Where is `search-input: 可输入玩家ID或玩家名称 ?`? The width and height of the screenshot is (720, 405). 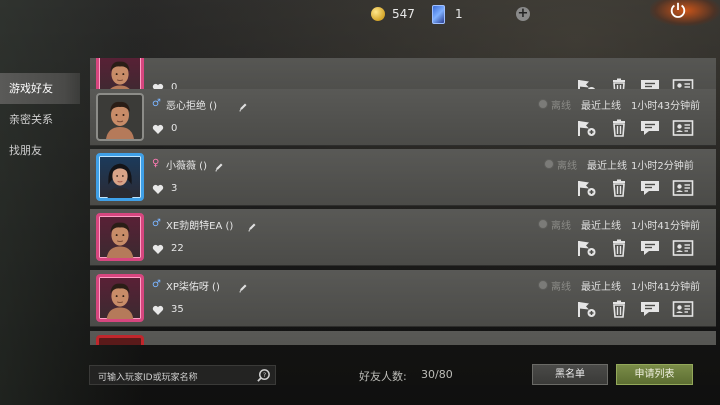 search-input: 可输入玩家ID或玩家名称 ? is located at coordinates (182, 375).